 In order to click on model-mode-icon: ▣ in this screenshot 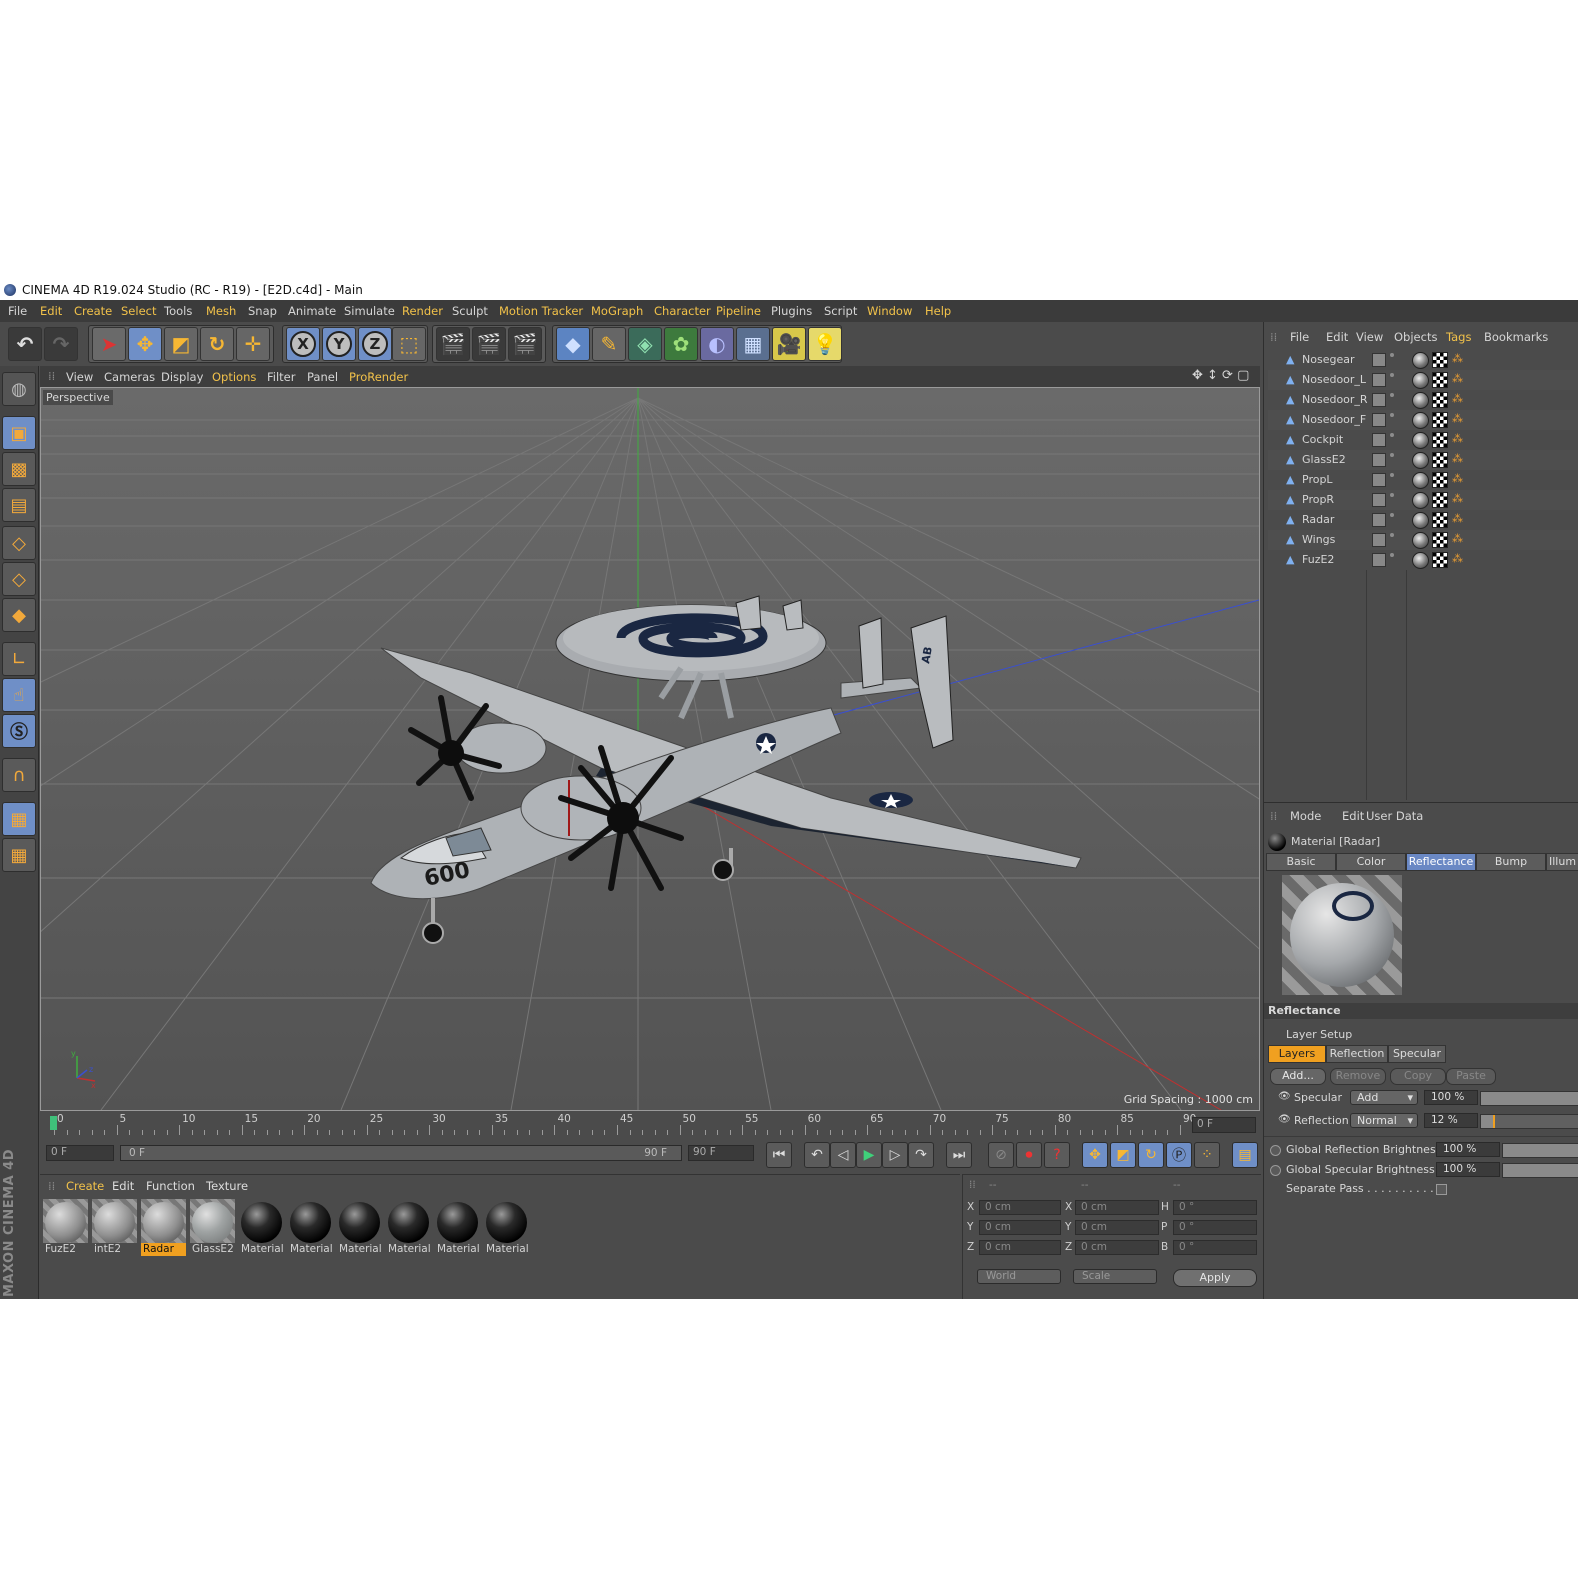, I will do `click(19, 433)`.